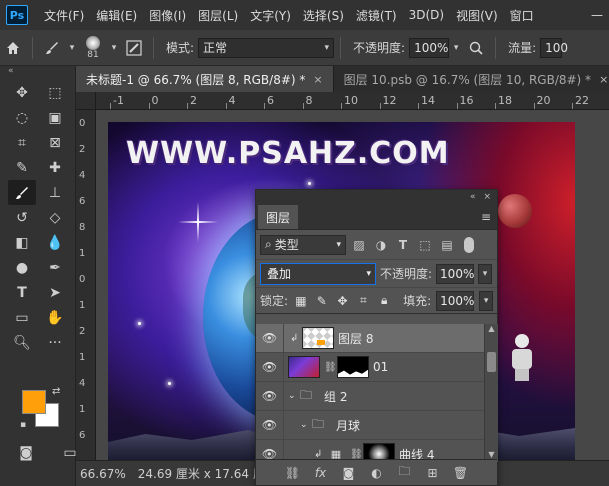 This screenshot has width=609, height=486. Describe the element at coordinates (55, 342) in the screenshot. I see `more-tools-icon: ···` at that location.